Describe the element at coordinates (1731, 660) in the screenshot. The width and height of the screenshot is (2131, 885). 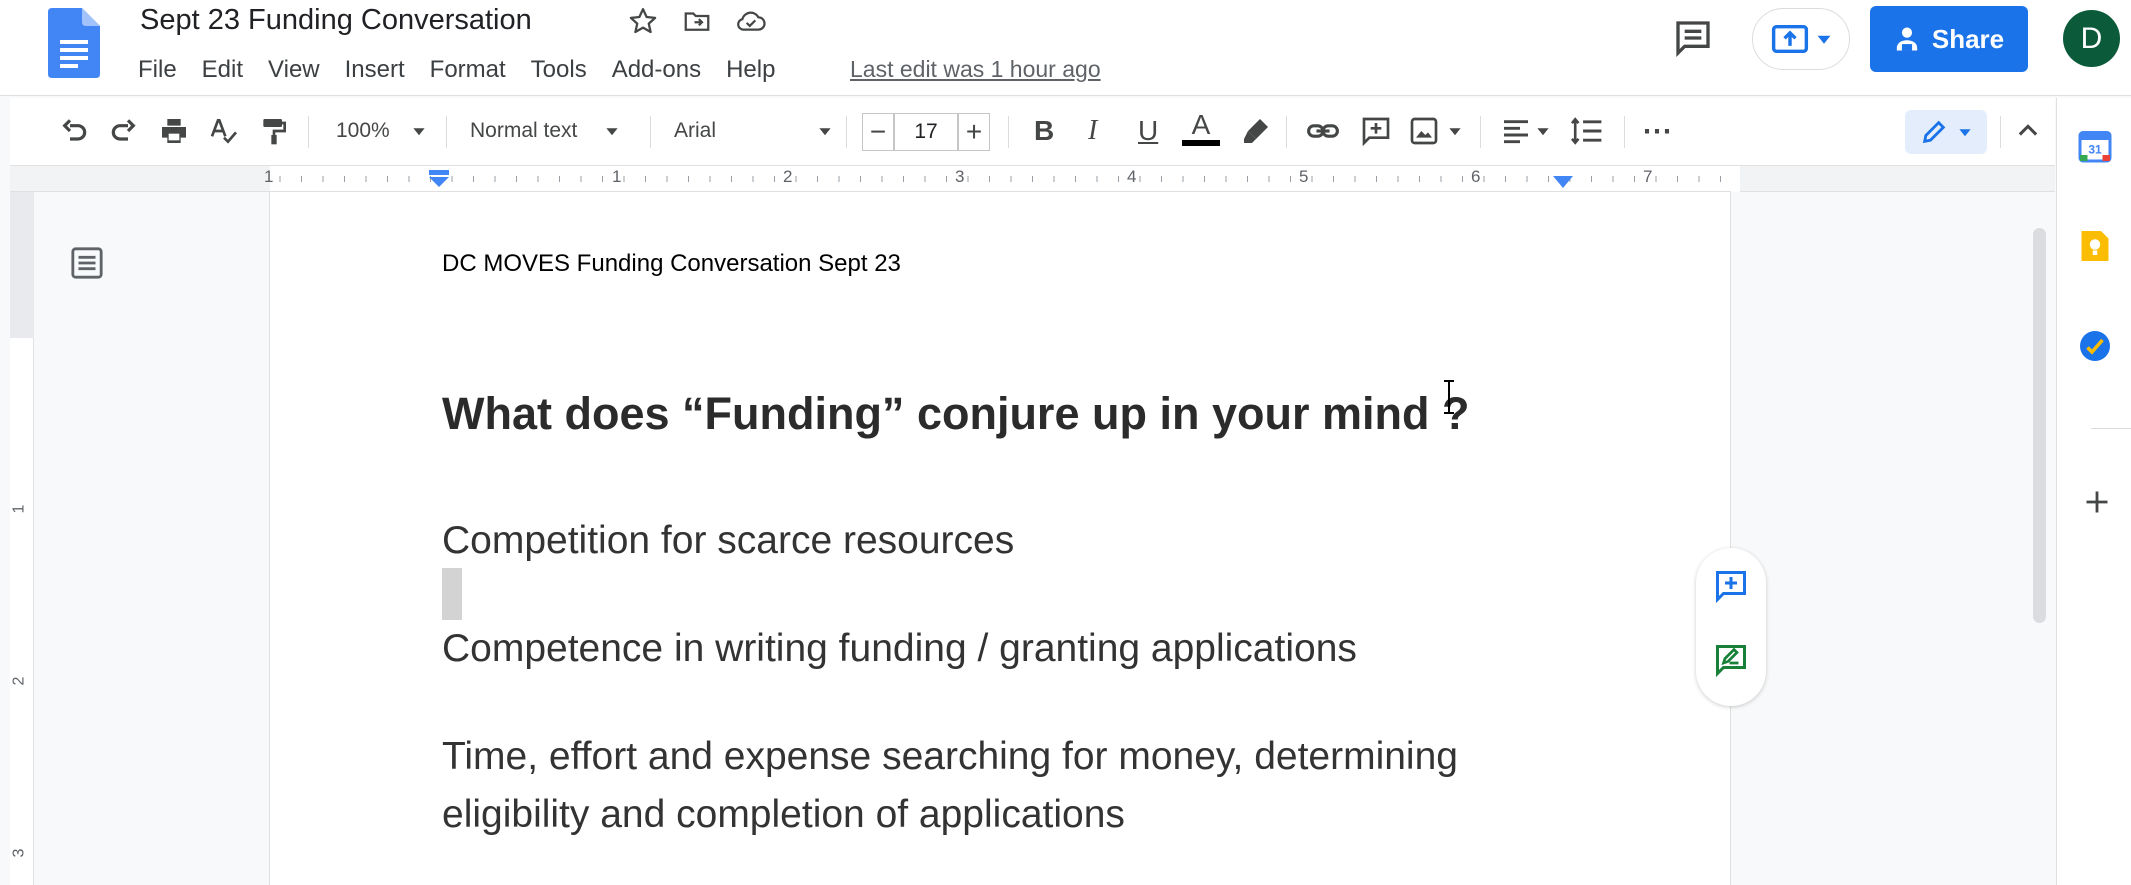
I see `suggest-edits-icon` at that location.